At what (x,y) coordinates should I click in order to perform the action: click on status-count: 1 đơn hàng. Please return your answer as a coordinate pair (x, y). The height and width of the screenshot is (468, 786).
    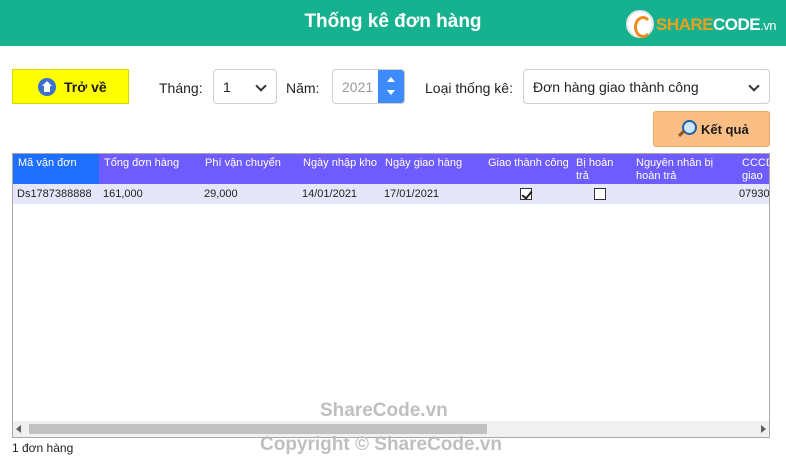
    Looking at the image, I should click on (43, 448).